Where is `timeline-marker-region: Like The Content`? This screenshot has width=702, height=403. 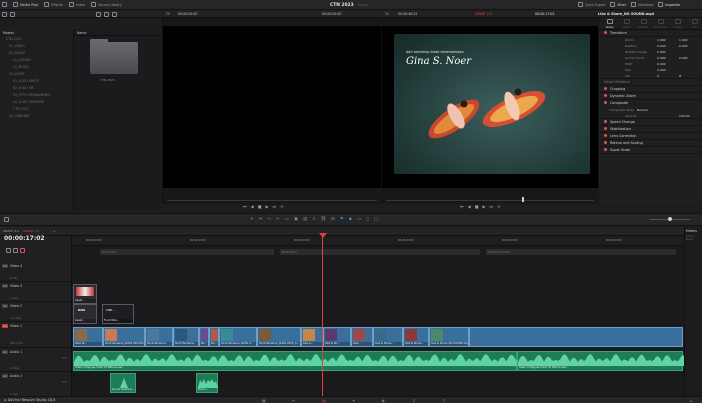
timeline-marker-region: Like The Content is located at coordinates (581, 252).